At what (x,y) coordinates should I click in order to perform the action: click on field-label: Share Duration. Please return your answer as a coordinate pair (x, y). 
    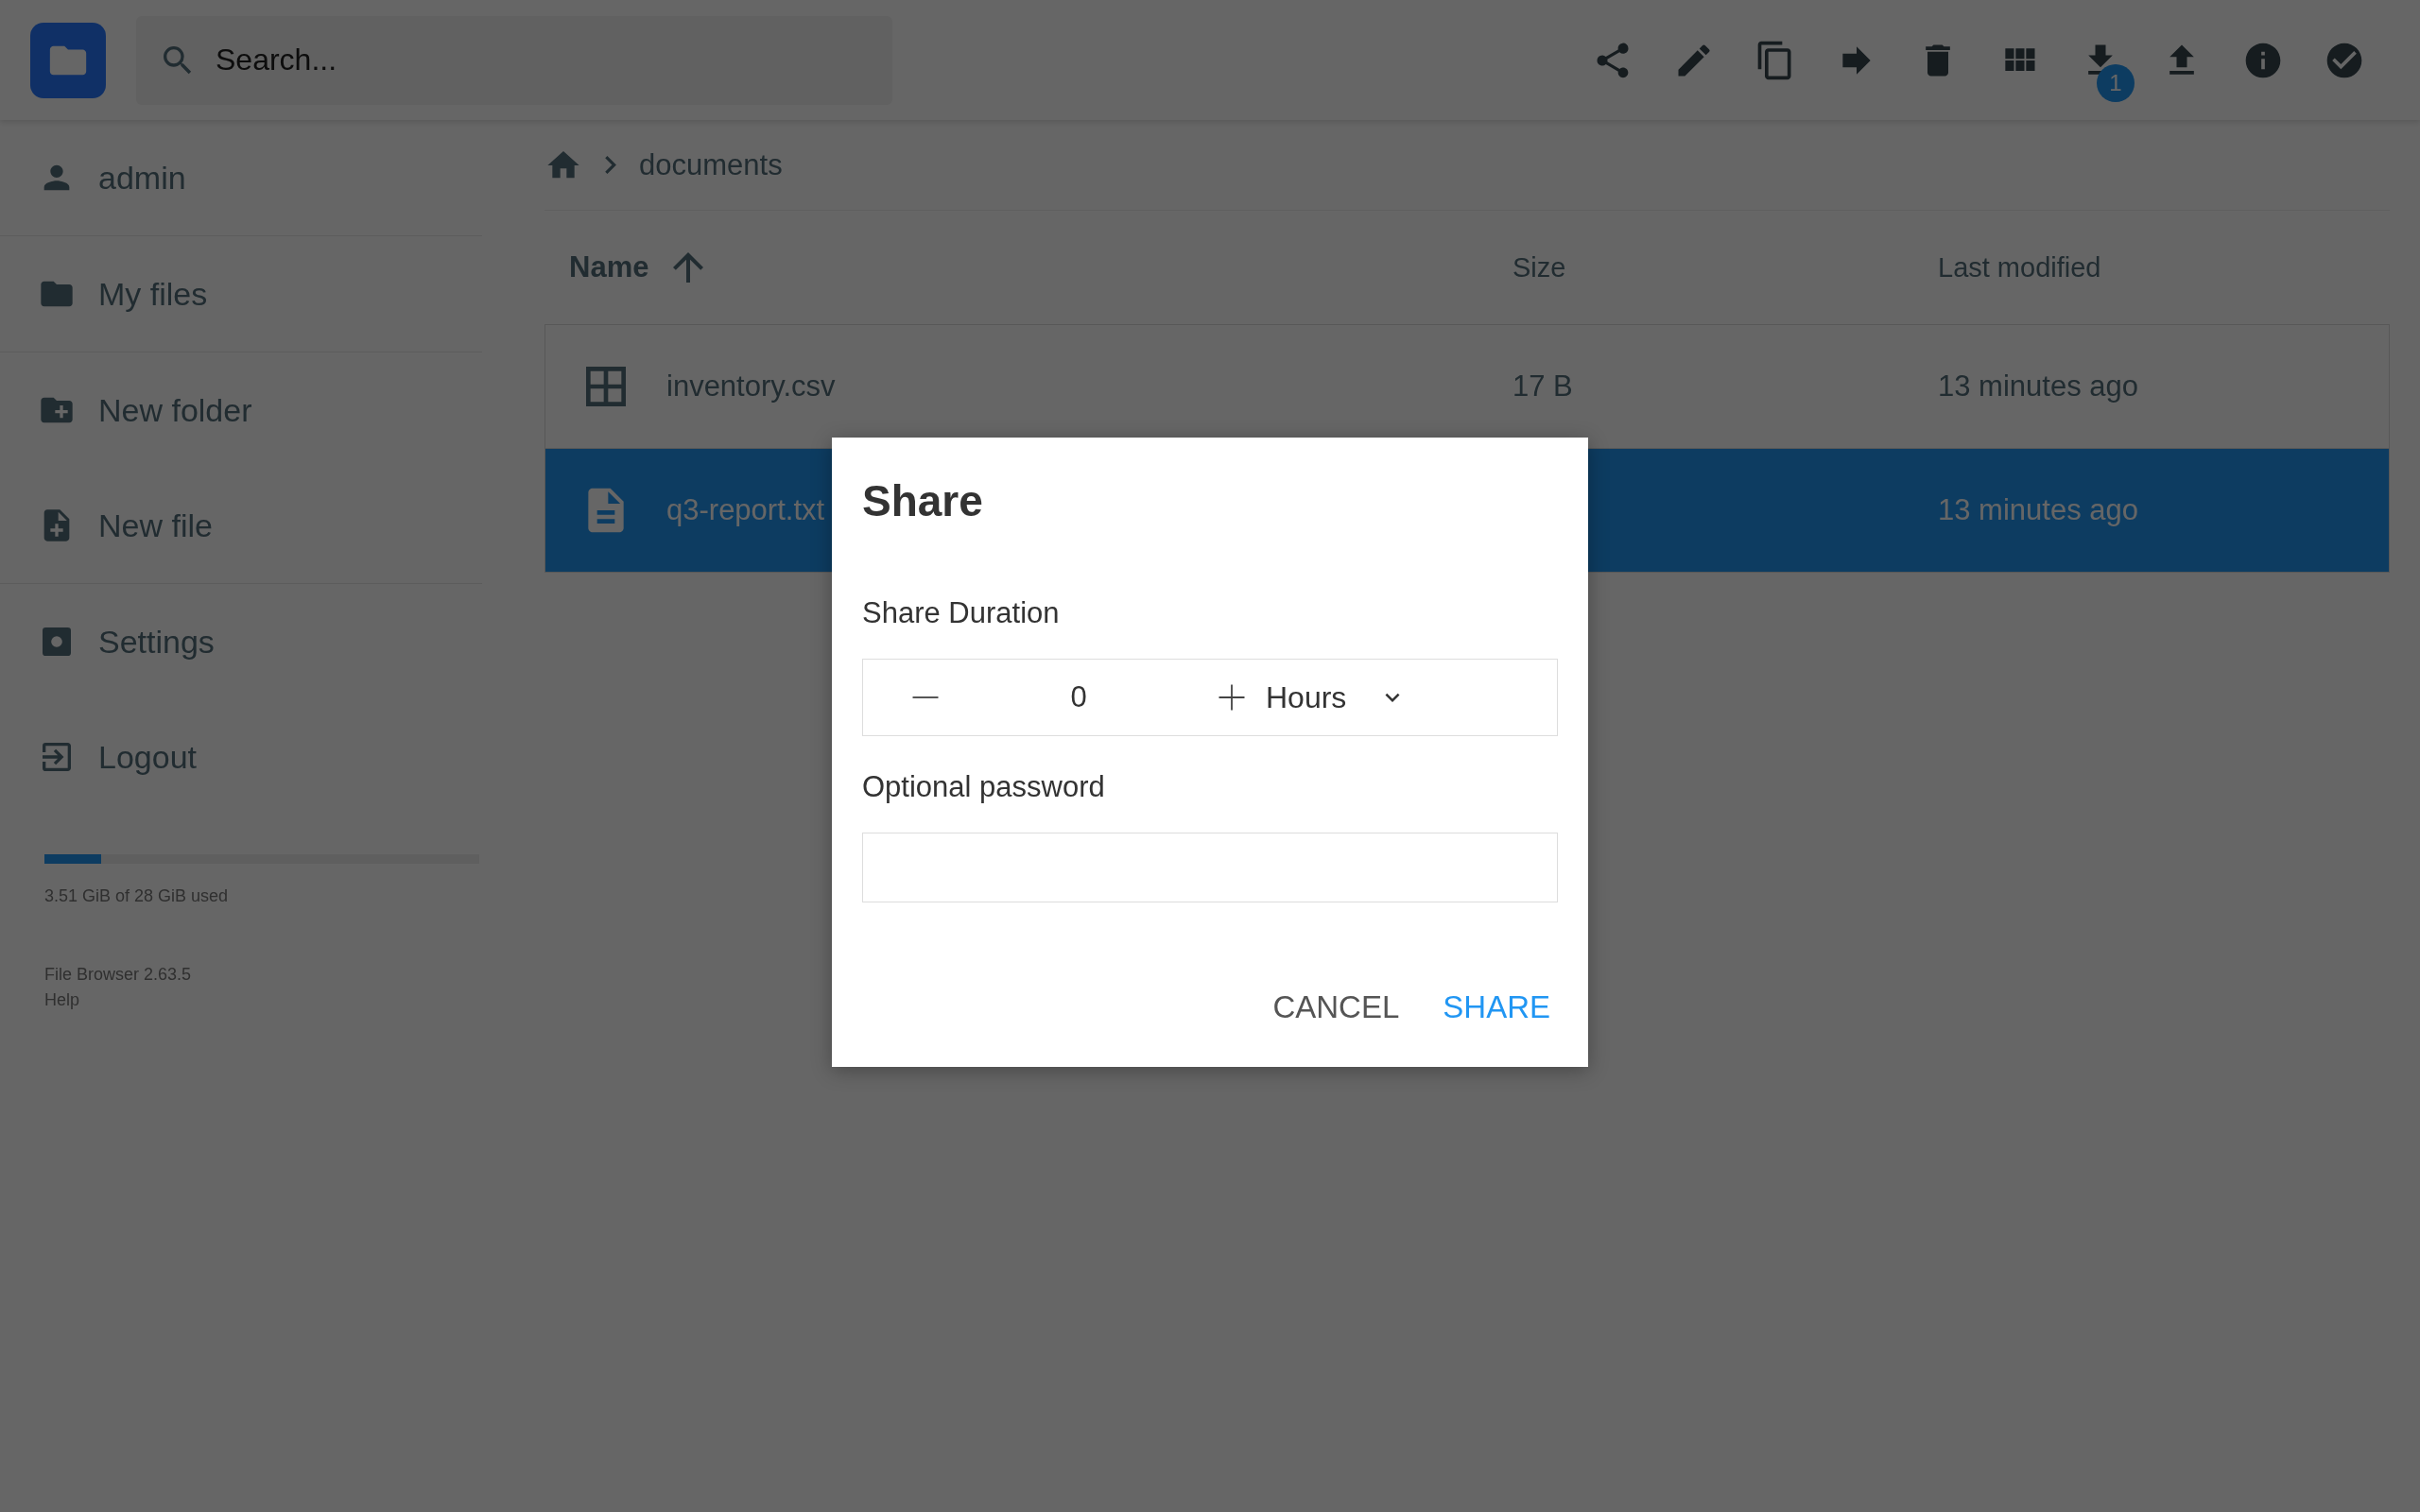
    Looking at the image, I should click on (961, 613).